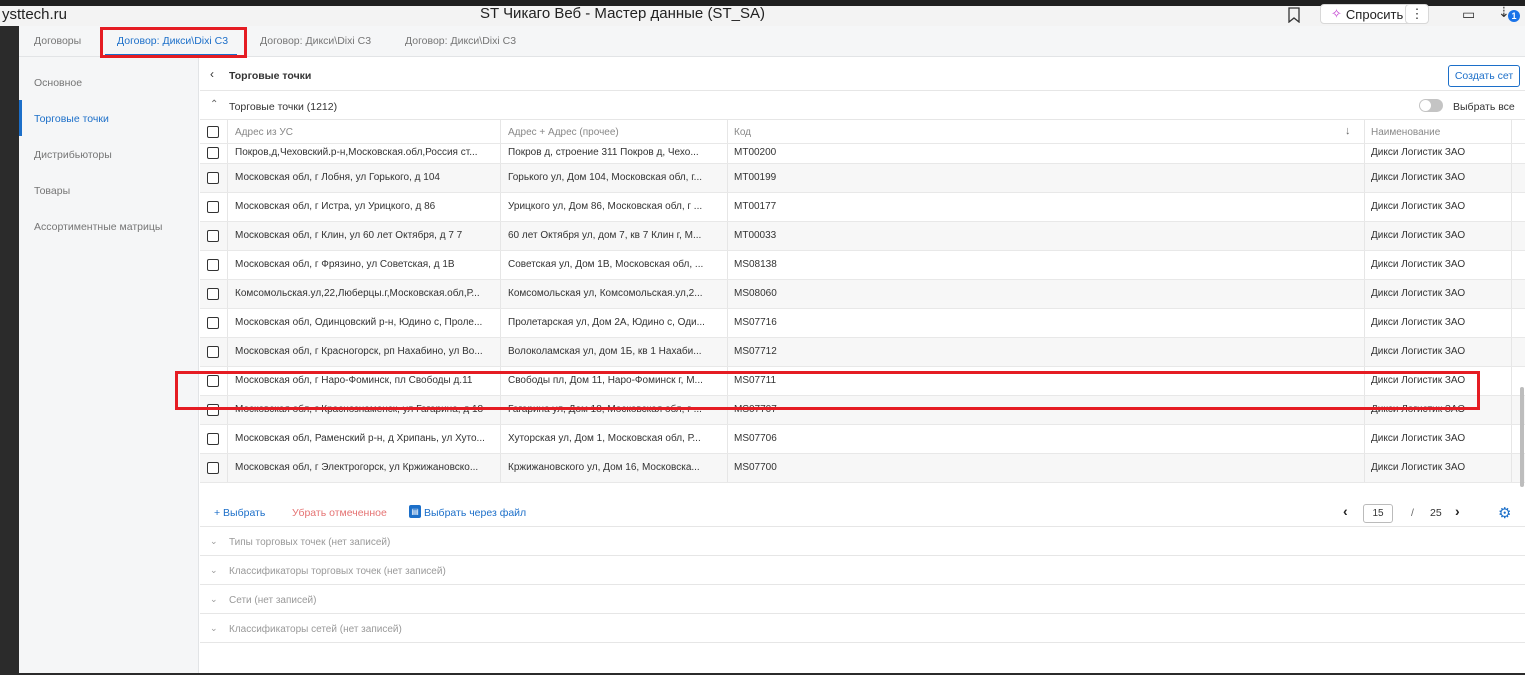 The image size is (1525, 675). I want to click on accordion-outlet-types: ⌄ Типы торговых точек (нет записей), so click(862, 541).